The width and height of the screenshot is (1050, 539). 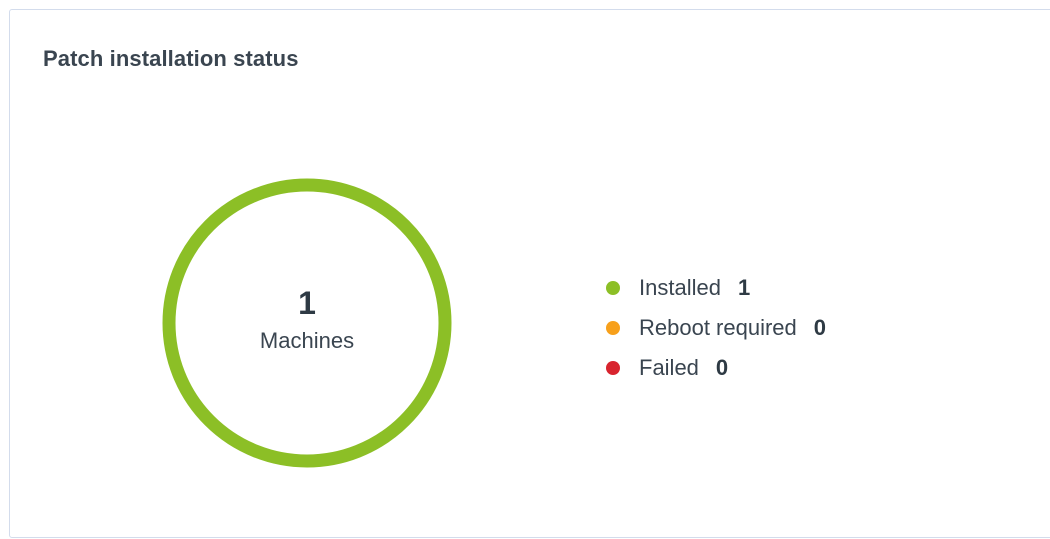 I want to click on legend-count-reboot-required: 0, so click(x=820, y=327).